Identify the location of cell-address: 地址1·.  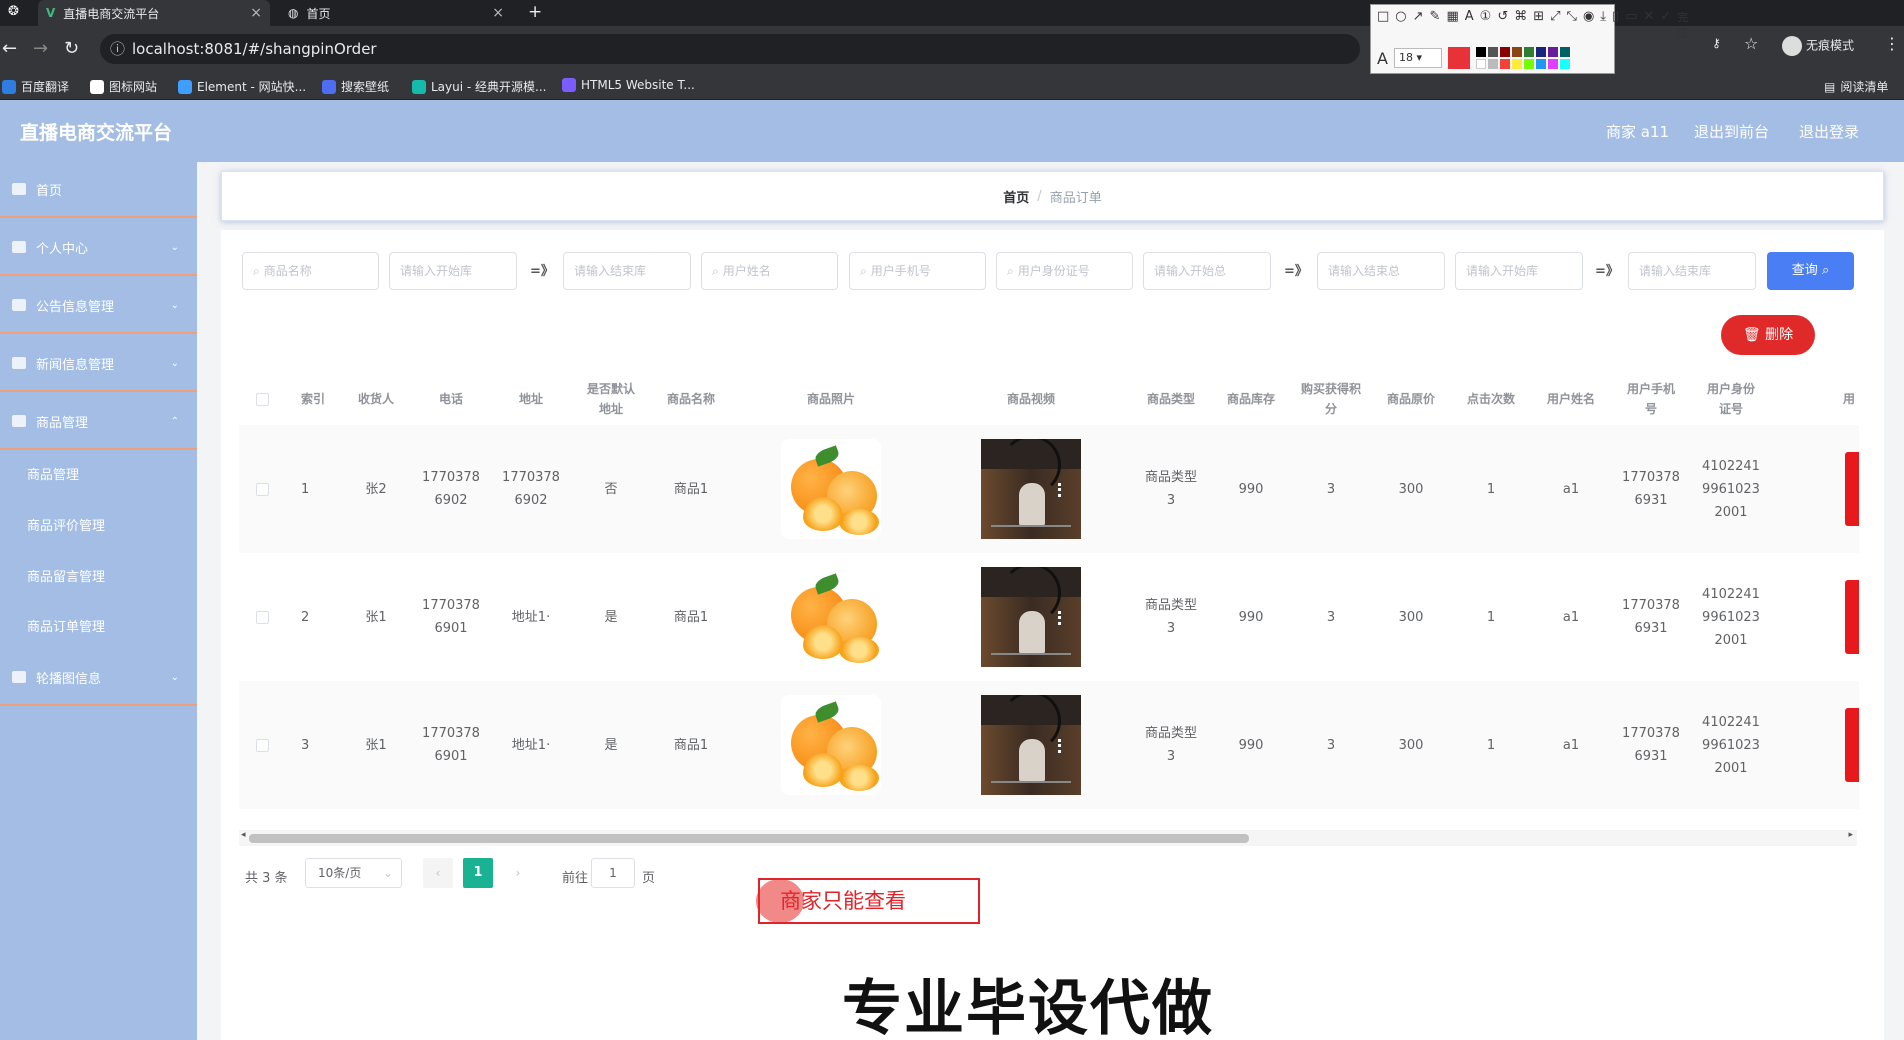
(531, 745).